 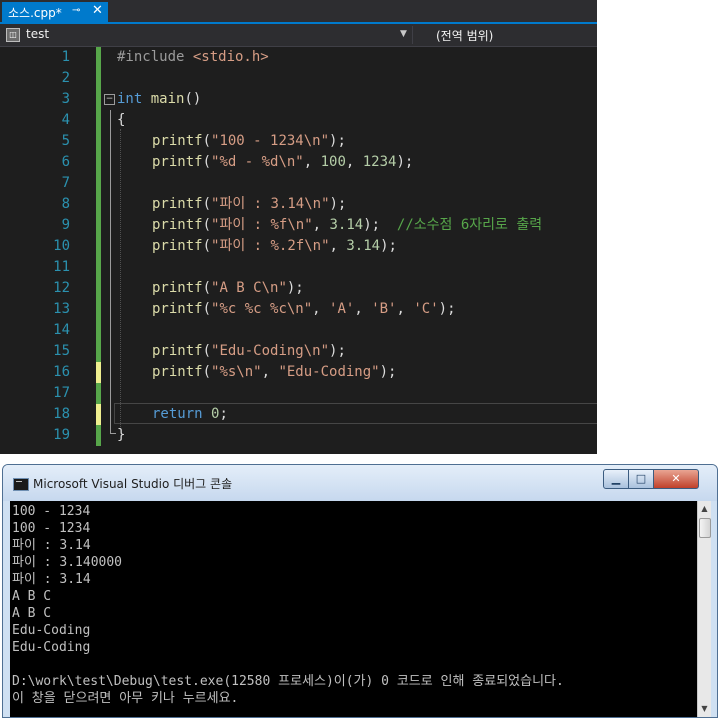 What do you see at coordinates (61, 435) in the screenshot?
I see `line-number: 19` at bounding box center [61, 435].